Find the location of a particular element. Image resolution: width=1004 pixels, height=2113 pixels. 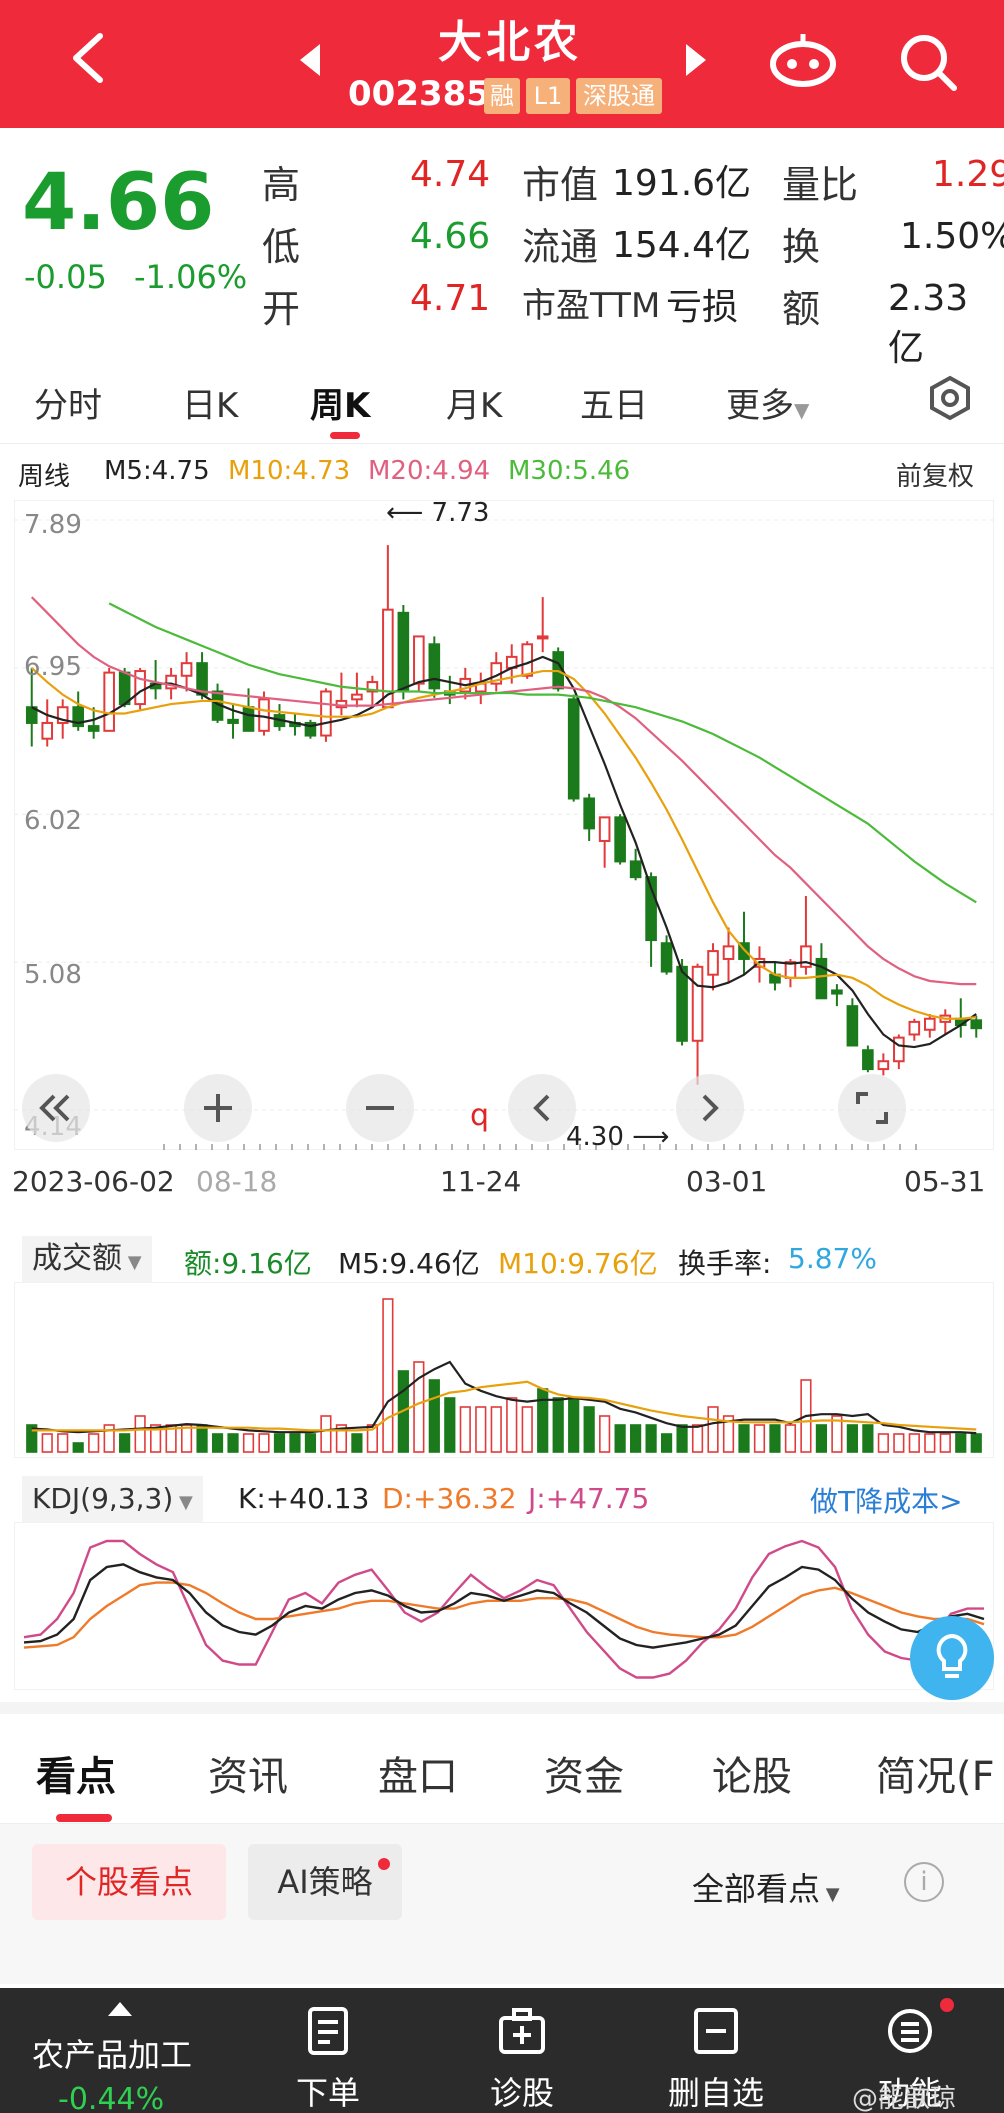

double-chevron-left-icon is located at coordinates (54, 1108).